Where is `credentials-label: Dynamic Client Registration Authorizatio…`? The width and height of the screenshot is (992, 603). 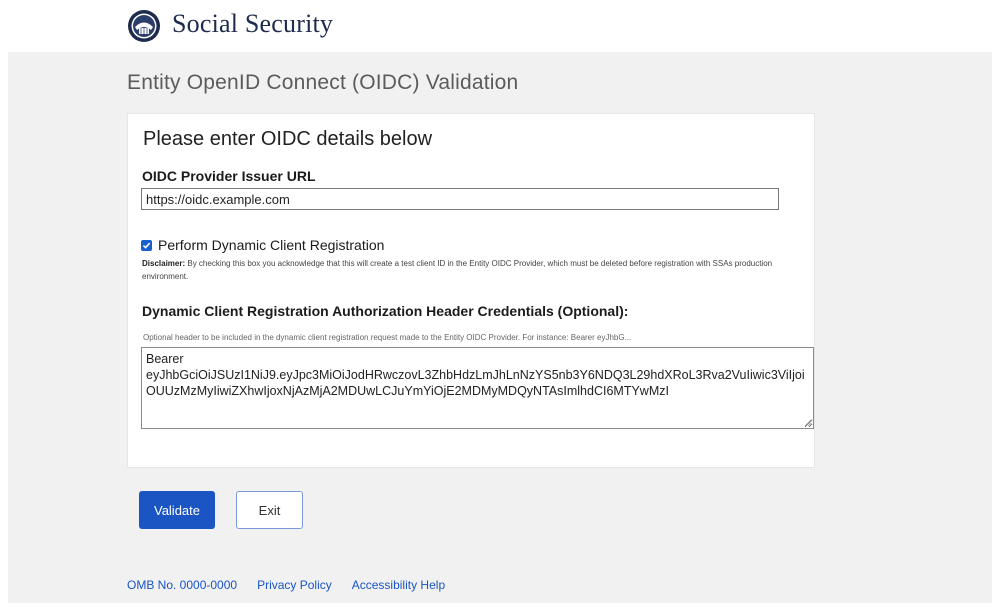
credentials-label: Dynamic Client Registration Authorizatio… is located at coordinates (385, 311).